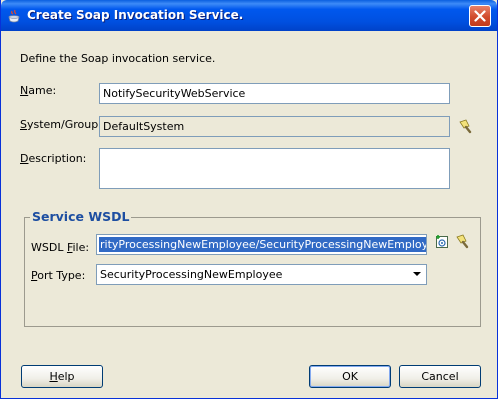  I want to click on port-type-select: SecurityProcessingNewEmployee, so click(261, 274).